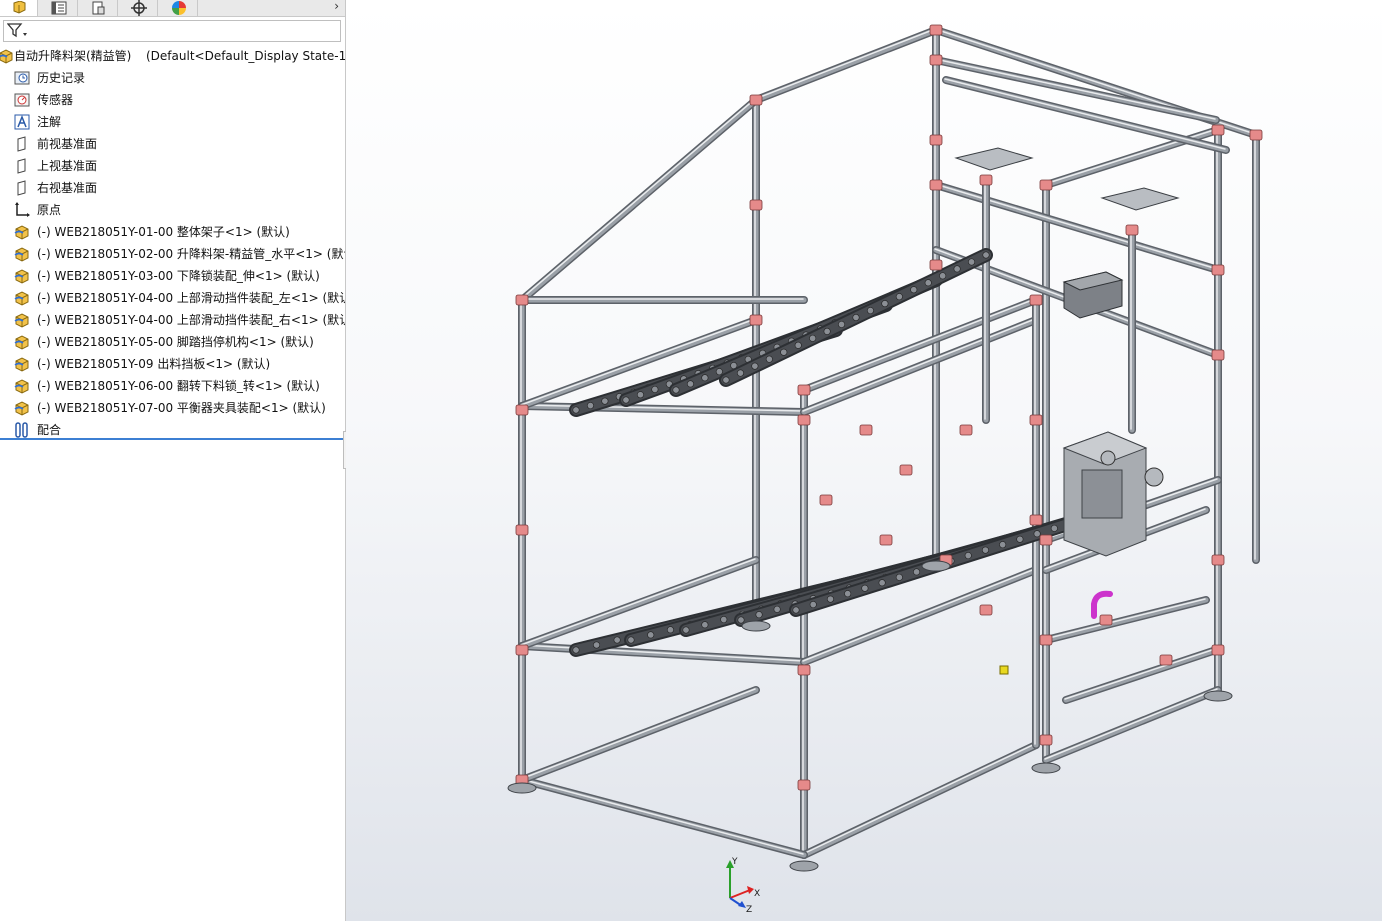 The image size is (1382, 921). Describe the element at coordinates (756, 626) in the screenshot. I see `leveling-foot` at that location.